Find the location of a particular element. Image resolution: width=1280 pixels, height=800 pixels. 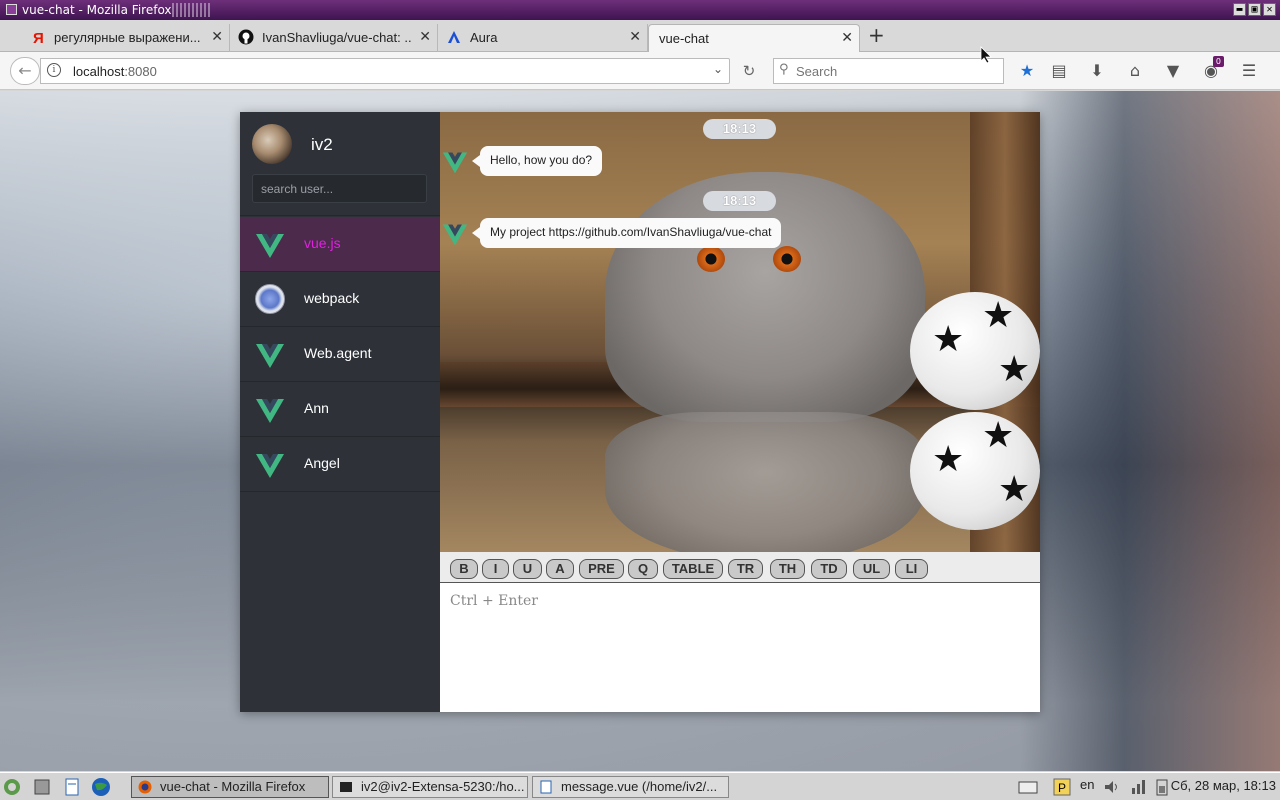

message-bubble: Hello, how you do? is located at coordinates (537, 161).